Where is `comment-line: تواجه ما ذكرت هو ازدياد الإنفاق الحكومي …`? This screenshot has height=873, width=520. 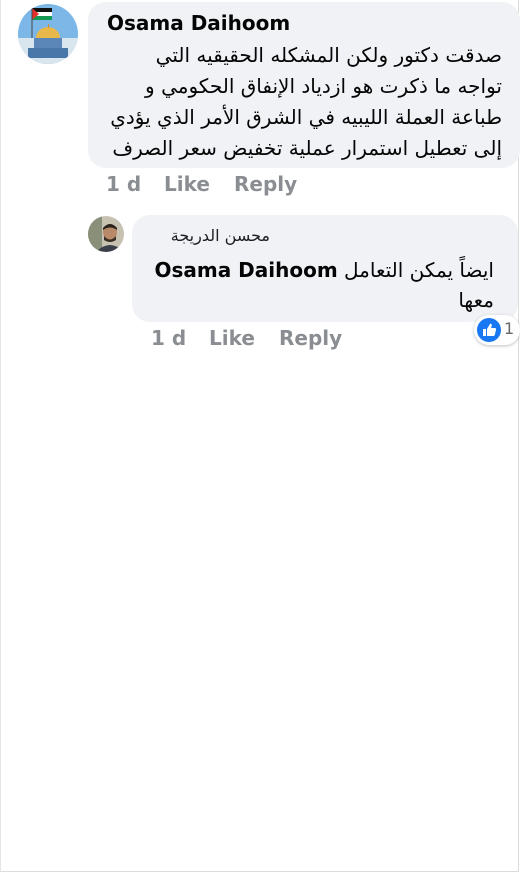 comment-line: تواجه ما ذكرت هو ازدياد الإنفاق الحكومي … is located at coordinates (323, 86).